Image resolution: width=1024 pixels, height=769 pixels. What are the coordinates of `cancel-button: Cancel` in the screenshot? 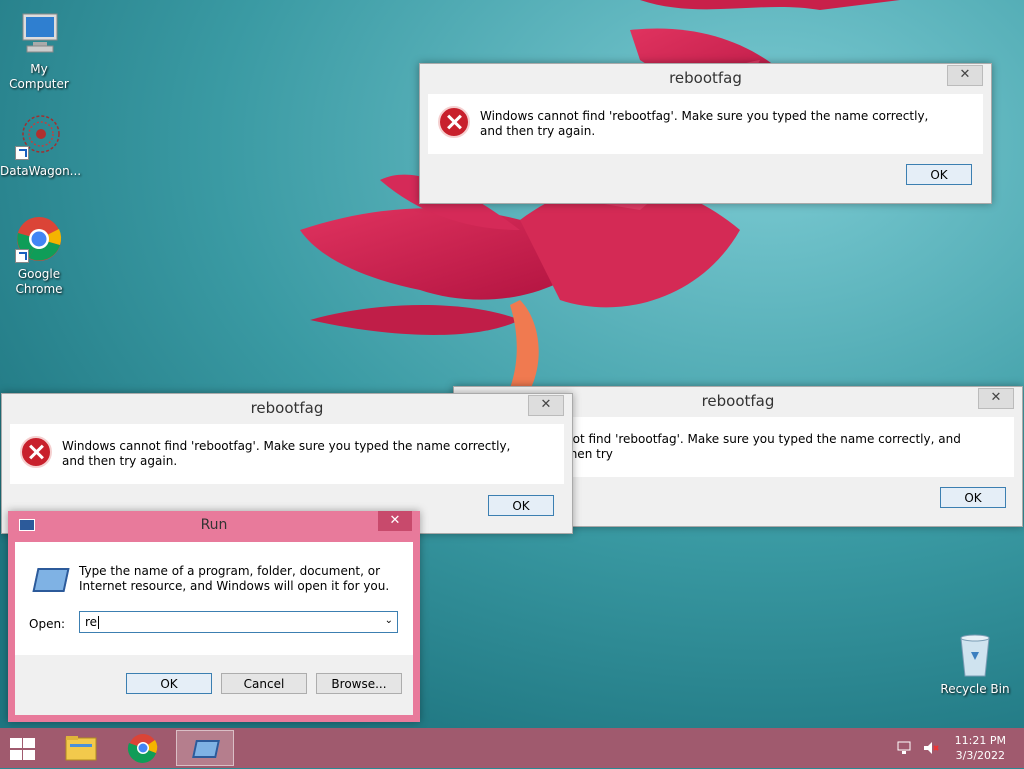 It's located at (264, 683).